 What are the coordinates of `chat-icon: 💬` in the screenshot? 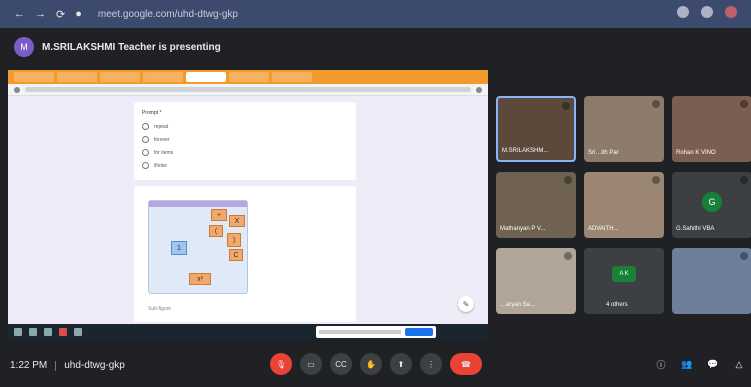 It's located at (713, 364).